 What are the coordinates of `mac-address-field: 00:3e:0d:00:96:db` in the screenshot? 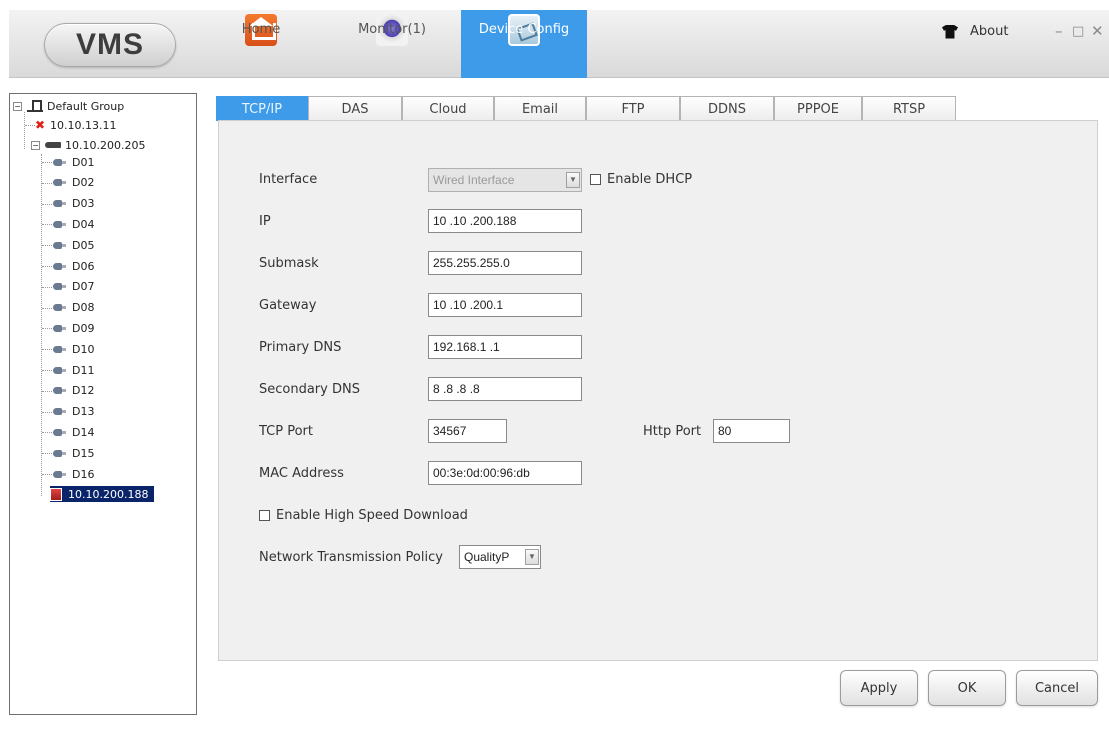 It's located at (505, 473).